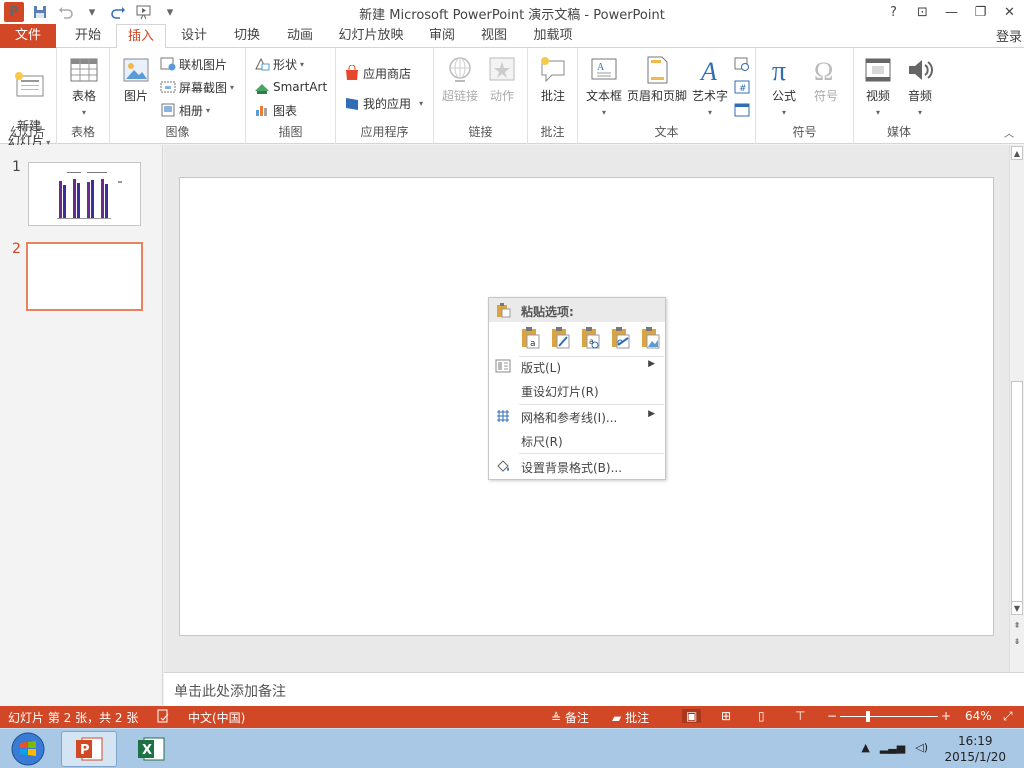  I want to click on zoom-out-button: −, so click(832, 716).